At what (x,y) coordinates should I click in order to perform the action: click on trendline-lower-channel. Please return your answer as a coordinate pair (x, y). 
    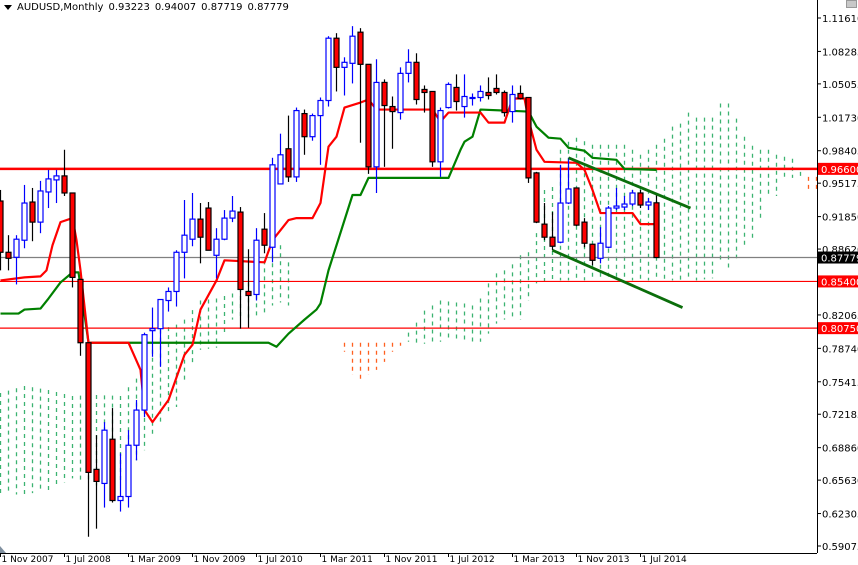
    Looking at the image, I should click on (617, 278).